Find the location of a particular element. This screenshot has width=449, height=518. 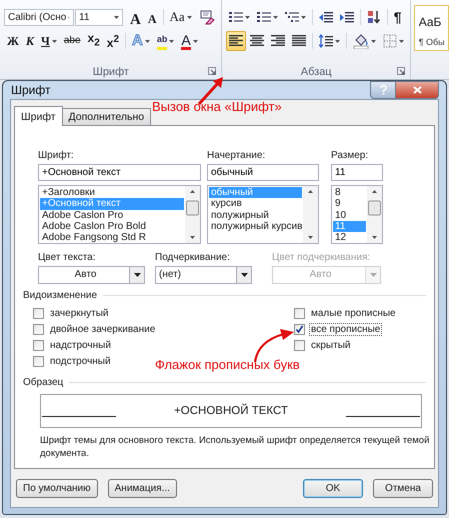

list-box: обычный курсив полужирный полужирный курсив is located at coordinates (263, 214).